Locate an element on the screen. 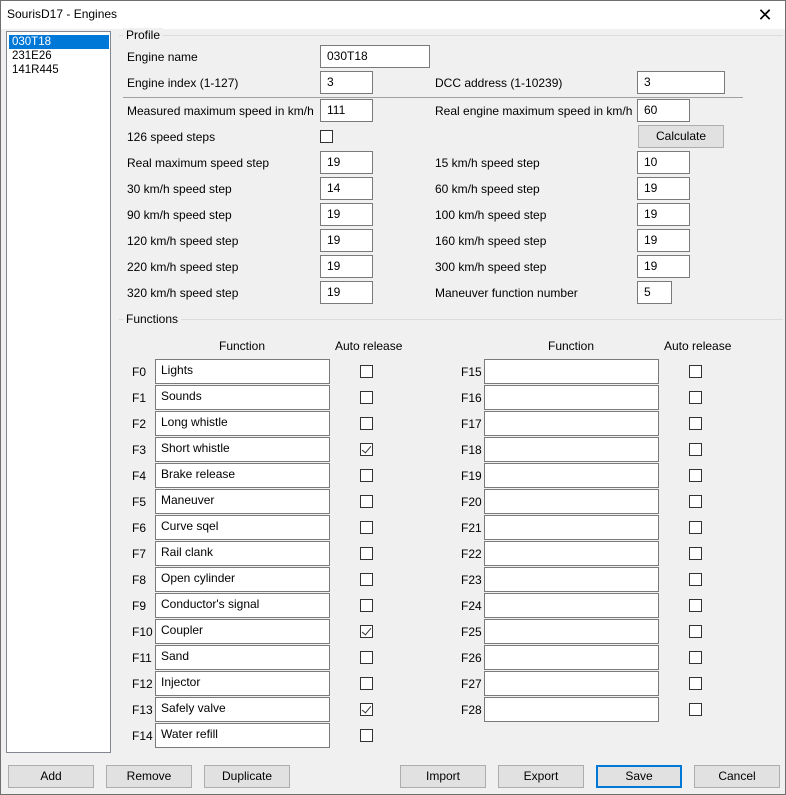 The height and width of the screenshot is (795, 786). step-60-input: 19 is located at coordinates (663, 188).